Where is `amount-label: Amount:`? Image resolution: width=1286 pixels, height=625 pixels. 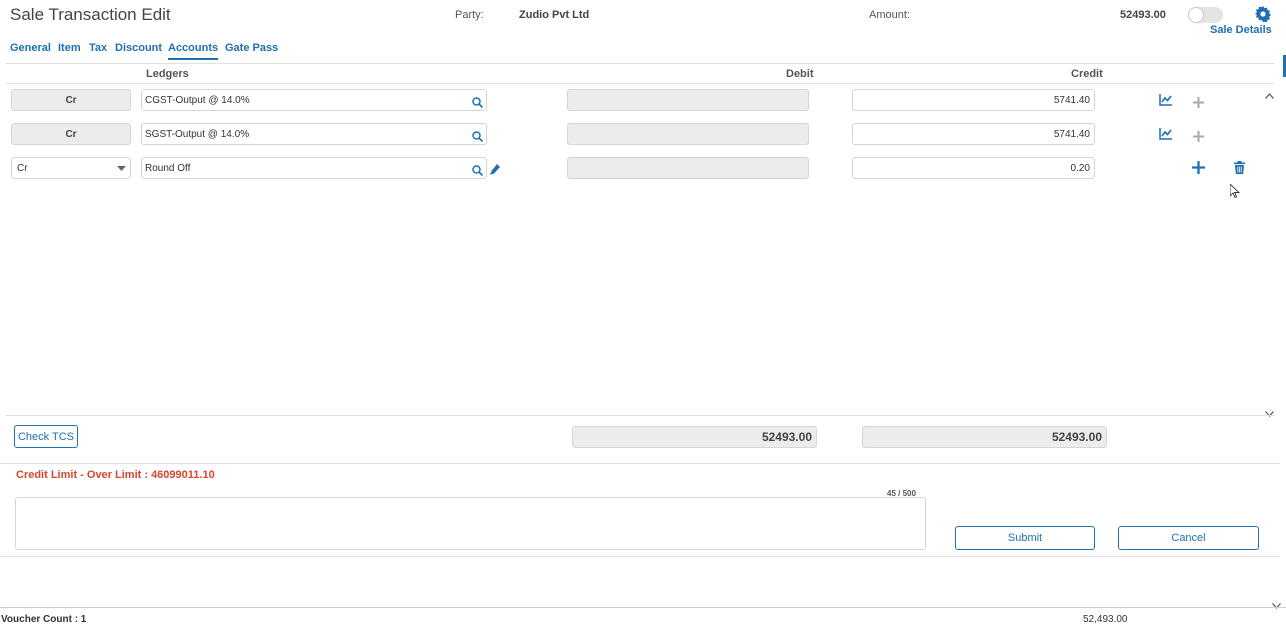 amount-label: Amount: is located at coordinates (889, 15).